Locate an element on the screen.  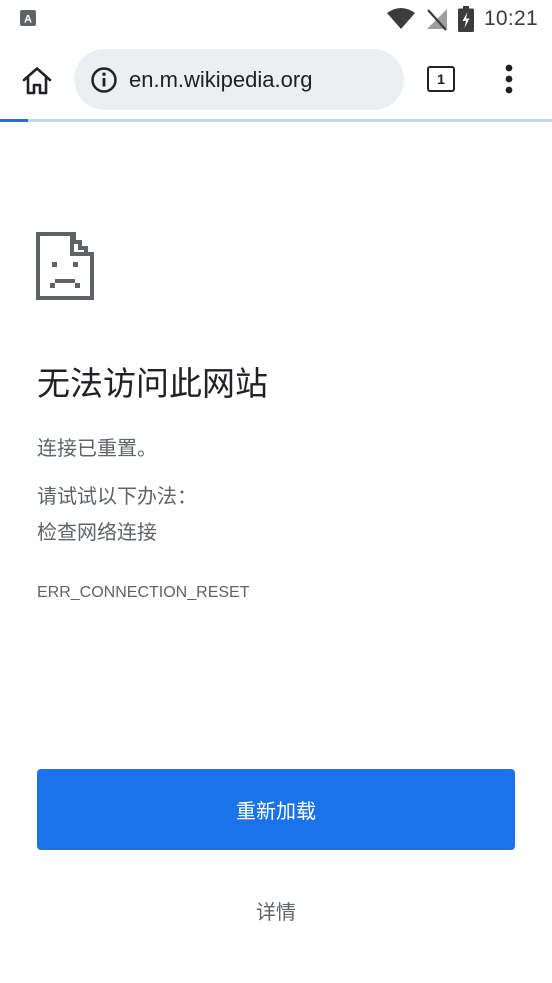
browser-toolbar: en.m.wikipedia.org 1 is located at coordinates (276, 80).